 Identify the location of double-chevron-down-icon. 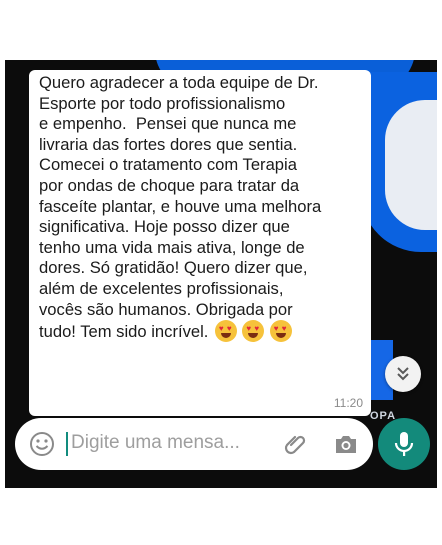
(403, 374).